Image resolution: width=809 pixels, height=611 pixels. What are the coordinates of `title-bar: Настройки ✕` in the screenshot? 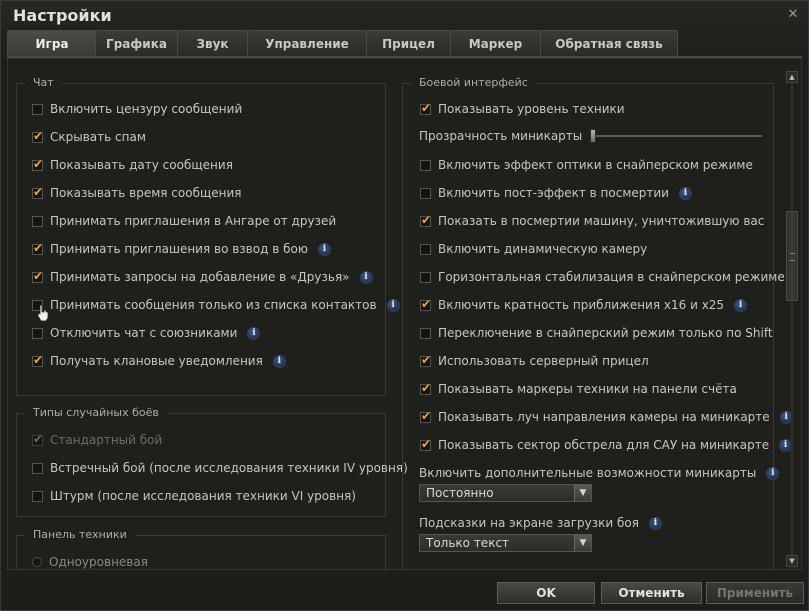 It's located at (404, 15).